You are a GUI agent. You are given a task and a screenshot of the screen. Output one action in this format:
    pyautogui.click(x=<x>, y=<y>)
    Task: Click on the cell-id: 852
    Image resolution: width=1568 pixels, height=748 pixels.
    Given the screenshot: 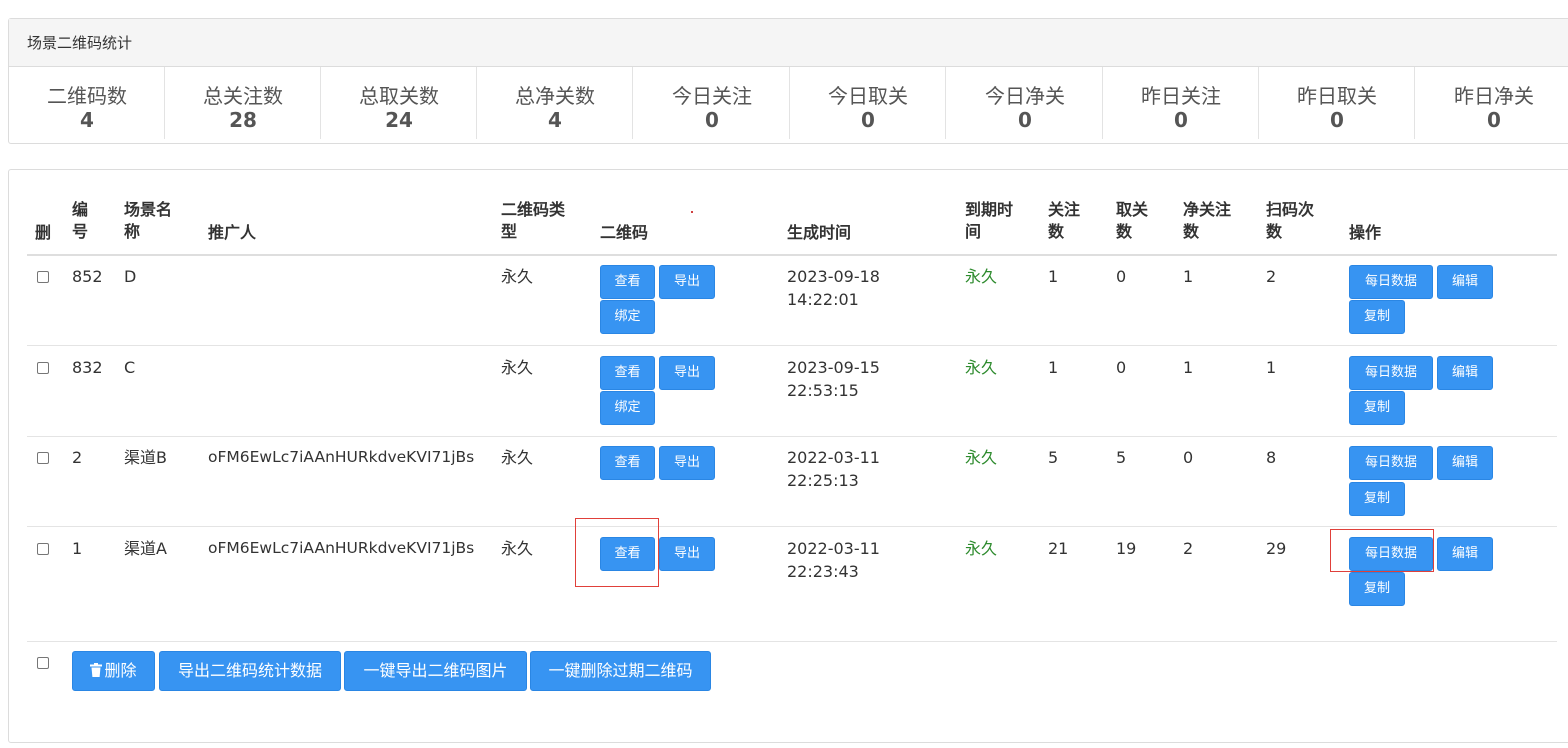 What is the action you would take?
    pyautogui.click(x=87, y=276)
    